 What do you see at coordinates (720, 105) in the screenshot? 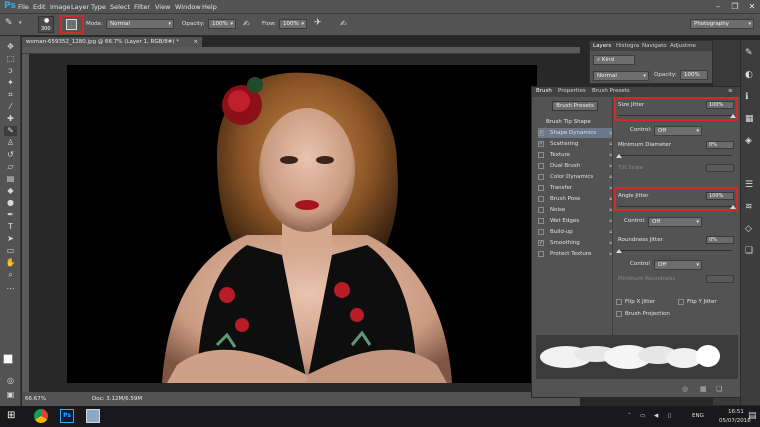
I see `size-jitter-input: 100%` at bounding box center [720, 105].